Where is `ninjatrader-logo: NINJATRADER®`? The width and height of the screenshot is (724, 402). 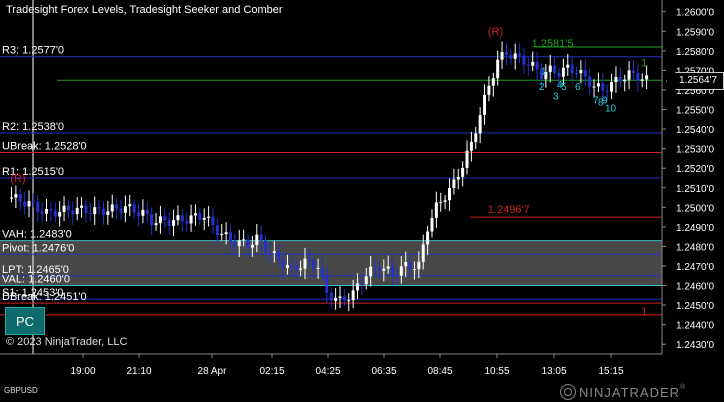
ninjatrader-logo: NINJATRADER® is located at coordinates (623, 392).